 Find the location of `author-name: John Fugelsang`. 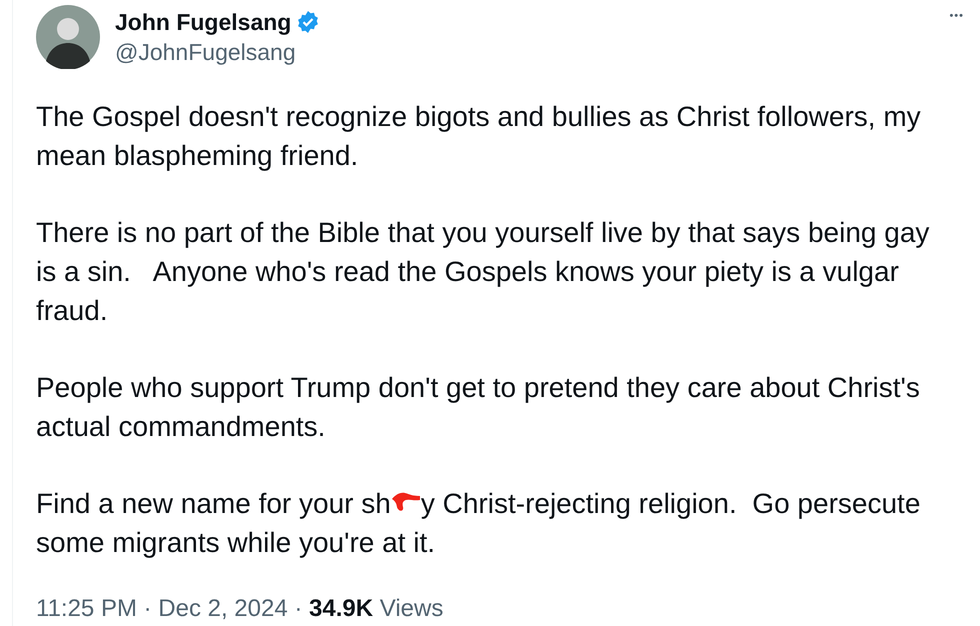

author-name: John Fugelsang is located at coordinates (203, 22).